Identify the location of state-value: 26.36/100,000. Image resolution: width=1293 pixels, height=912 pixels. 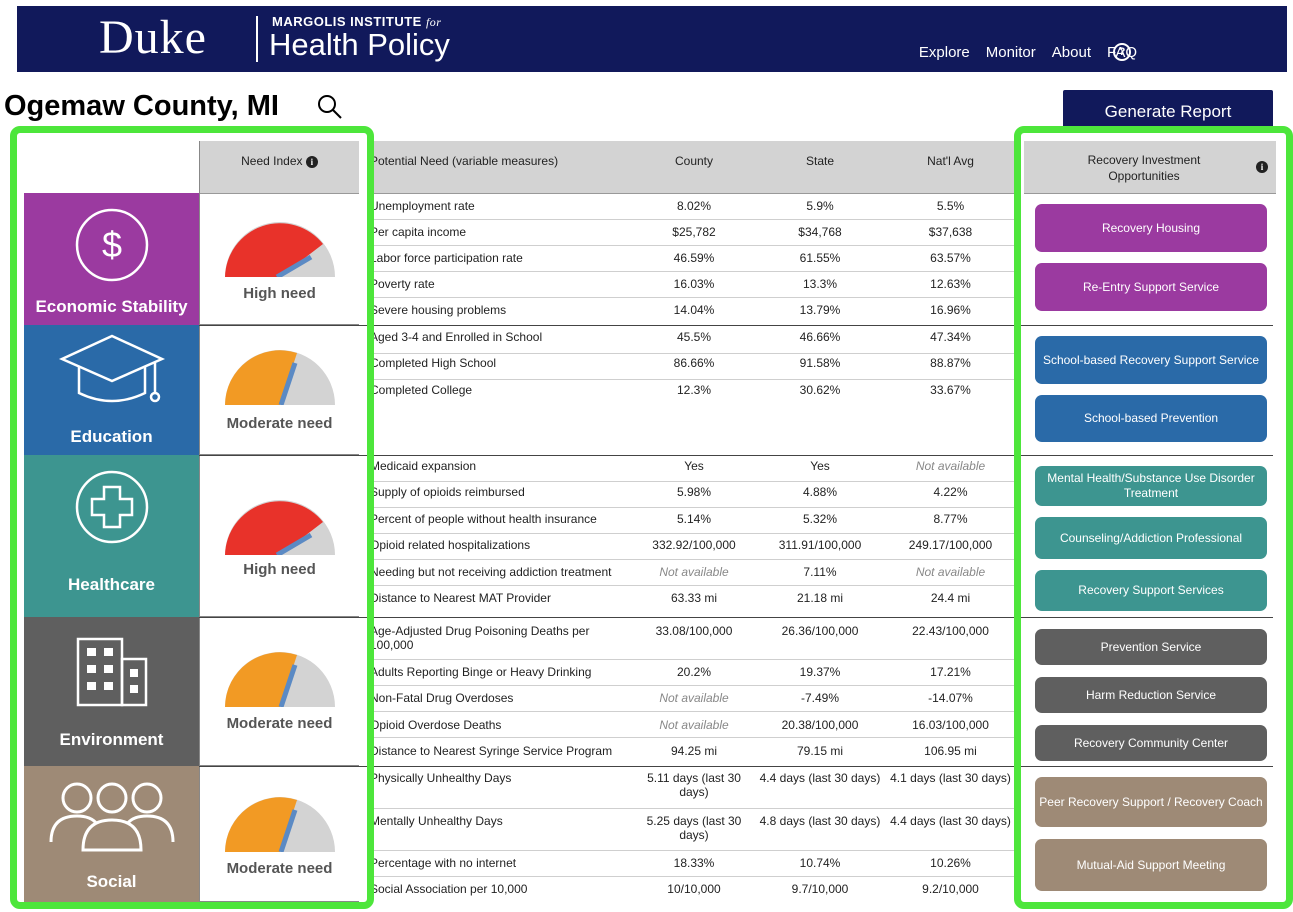
(820, 631).